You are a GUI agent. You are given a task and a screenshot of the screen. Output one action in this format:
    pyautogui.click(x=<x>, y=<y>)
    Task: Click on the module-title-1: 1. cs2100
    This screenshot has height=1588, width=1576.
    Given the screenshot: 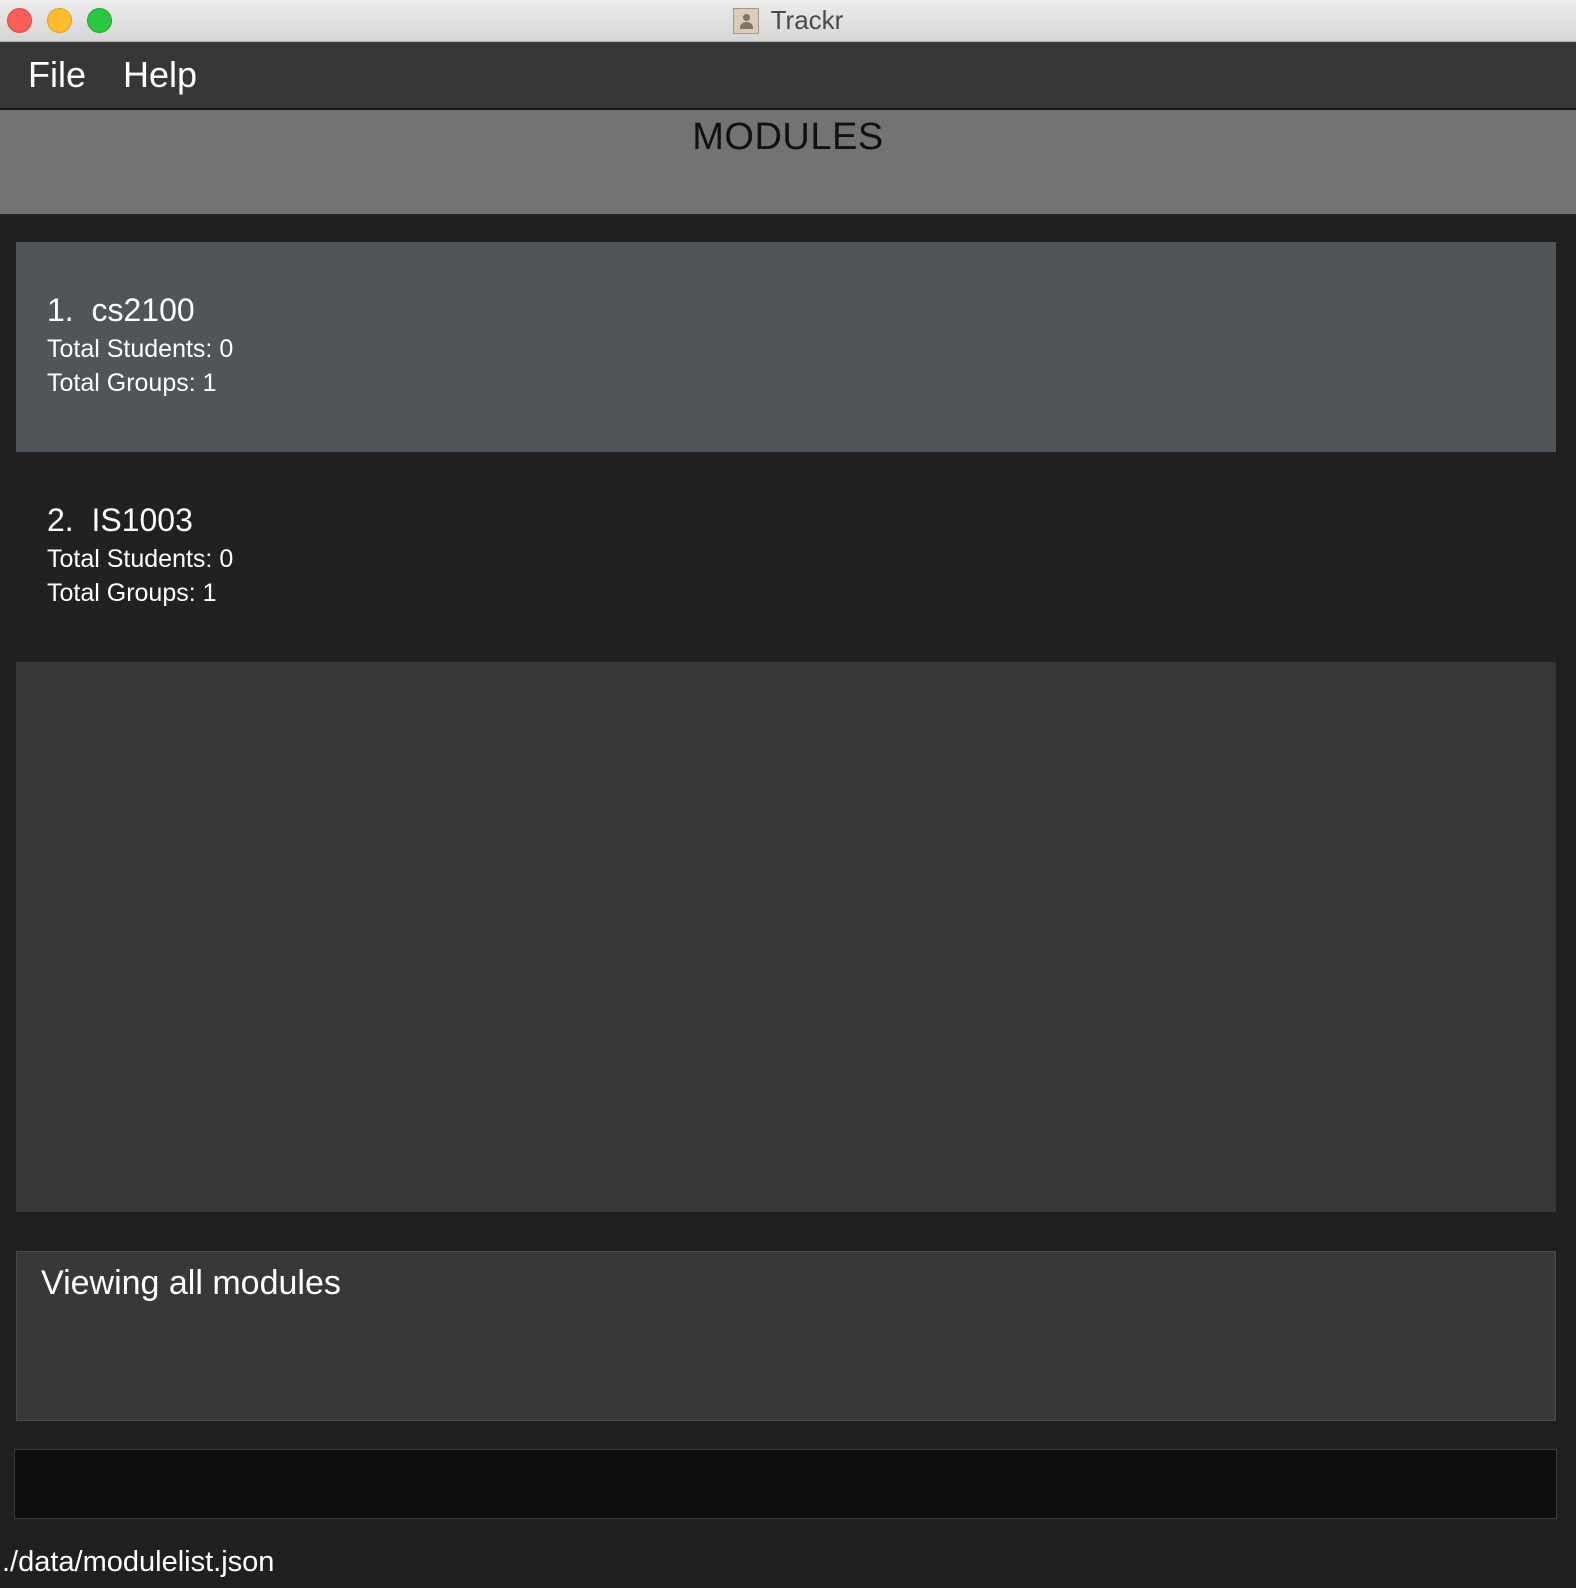 What is the action you would take?
    pyautogui.click(x=121, y=310)
    